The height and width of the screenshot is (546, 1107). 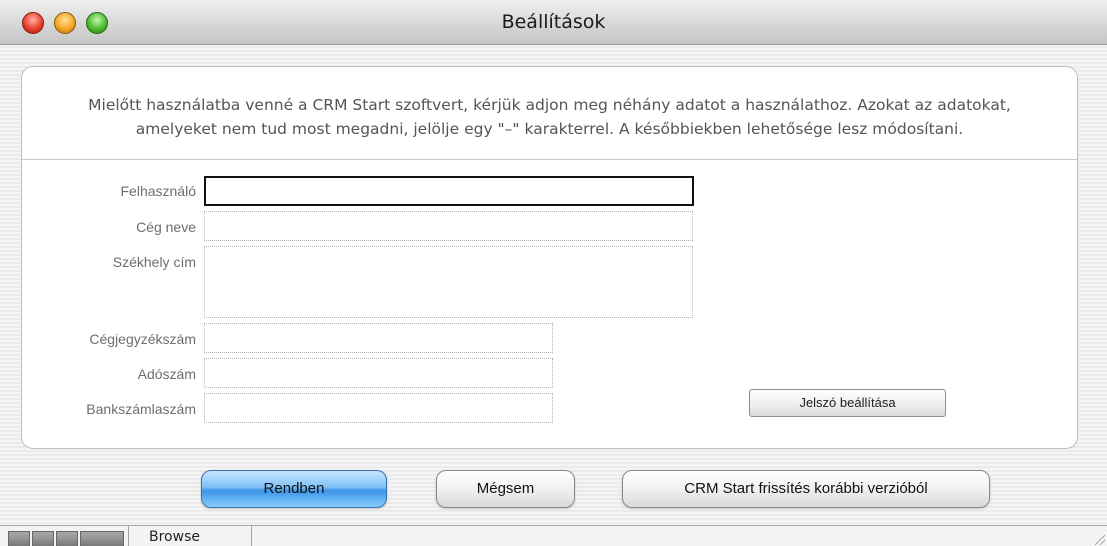 I want to click on bankszamlaszam-label: Bankszámlaszám, so click(x=141, y=409).